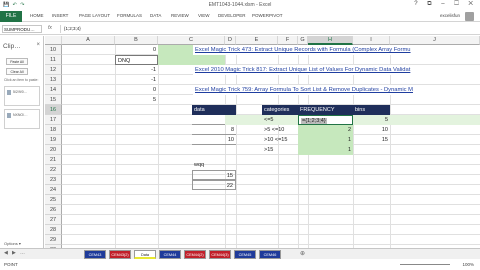 This screenshot has height=270, width=480. Describe the element at coordinates (53, 190) in the screenshot. I see `row-header-24: 24` at that location.